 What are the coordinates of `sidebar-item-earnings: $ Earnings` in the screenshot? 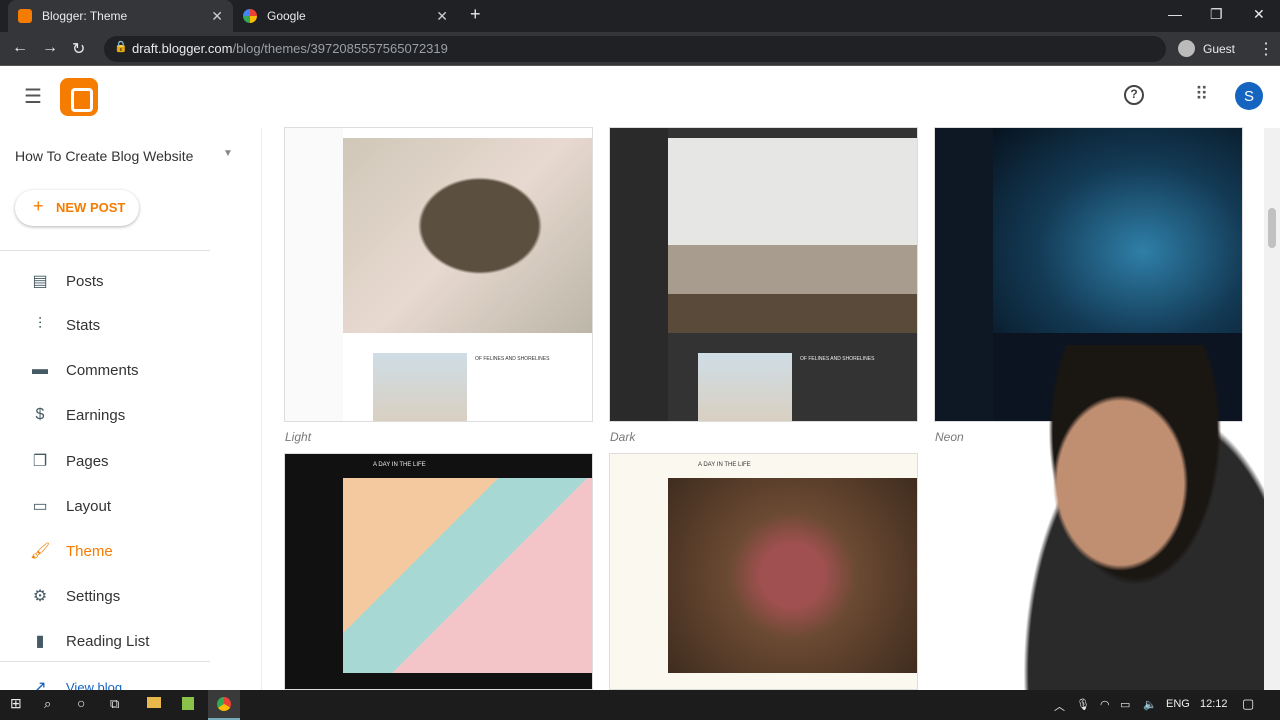 It's located at (78, 415).